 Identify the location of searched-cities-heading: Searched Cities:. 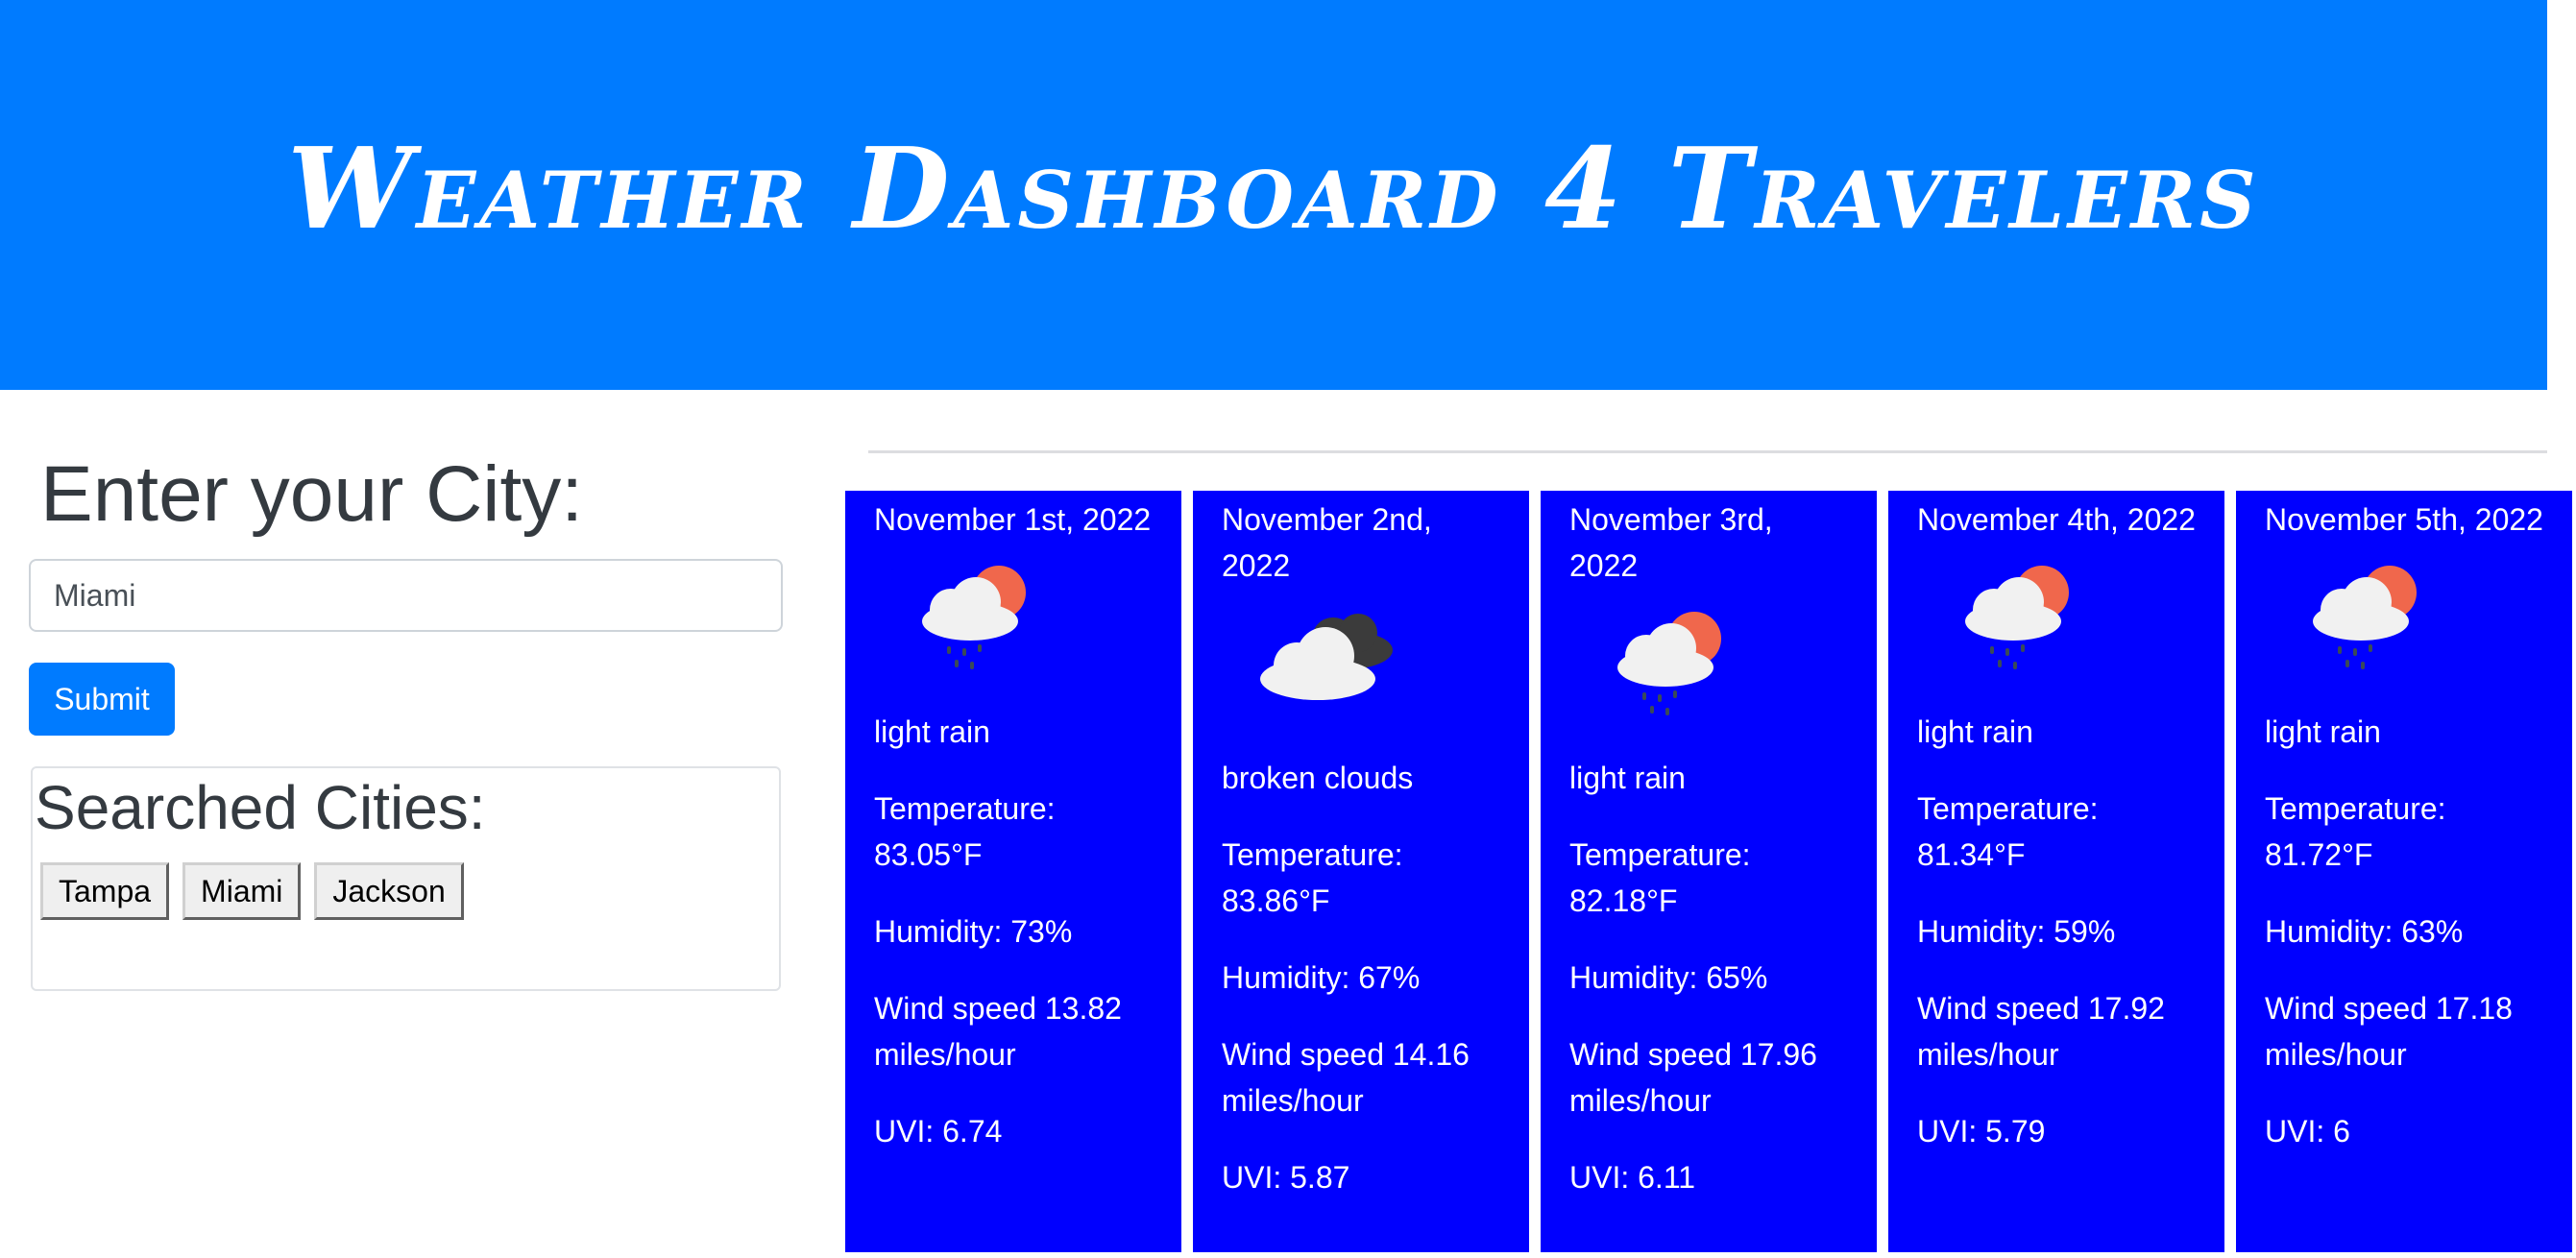
(260, 807).